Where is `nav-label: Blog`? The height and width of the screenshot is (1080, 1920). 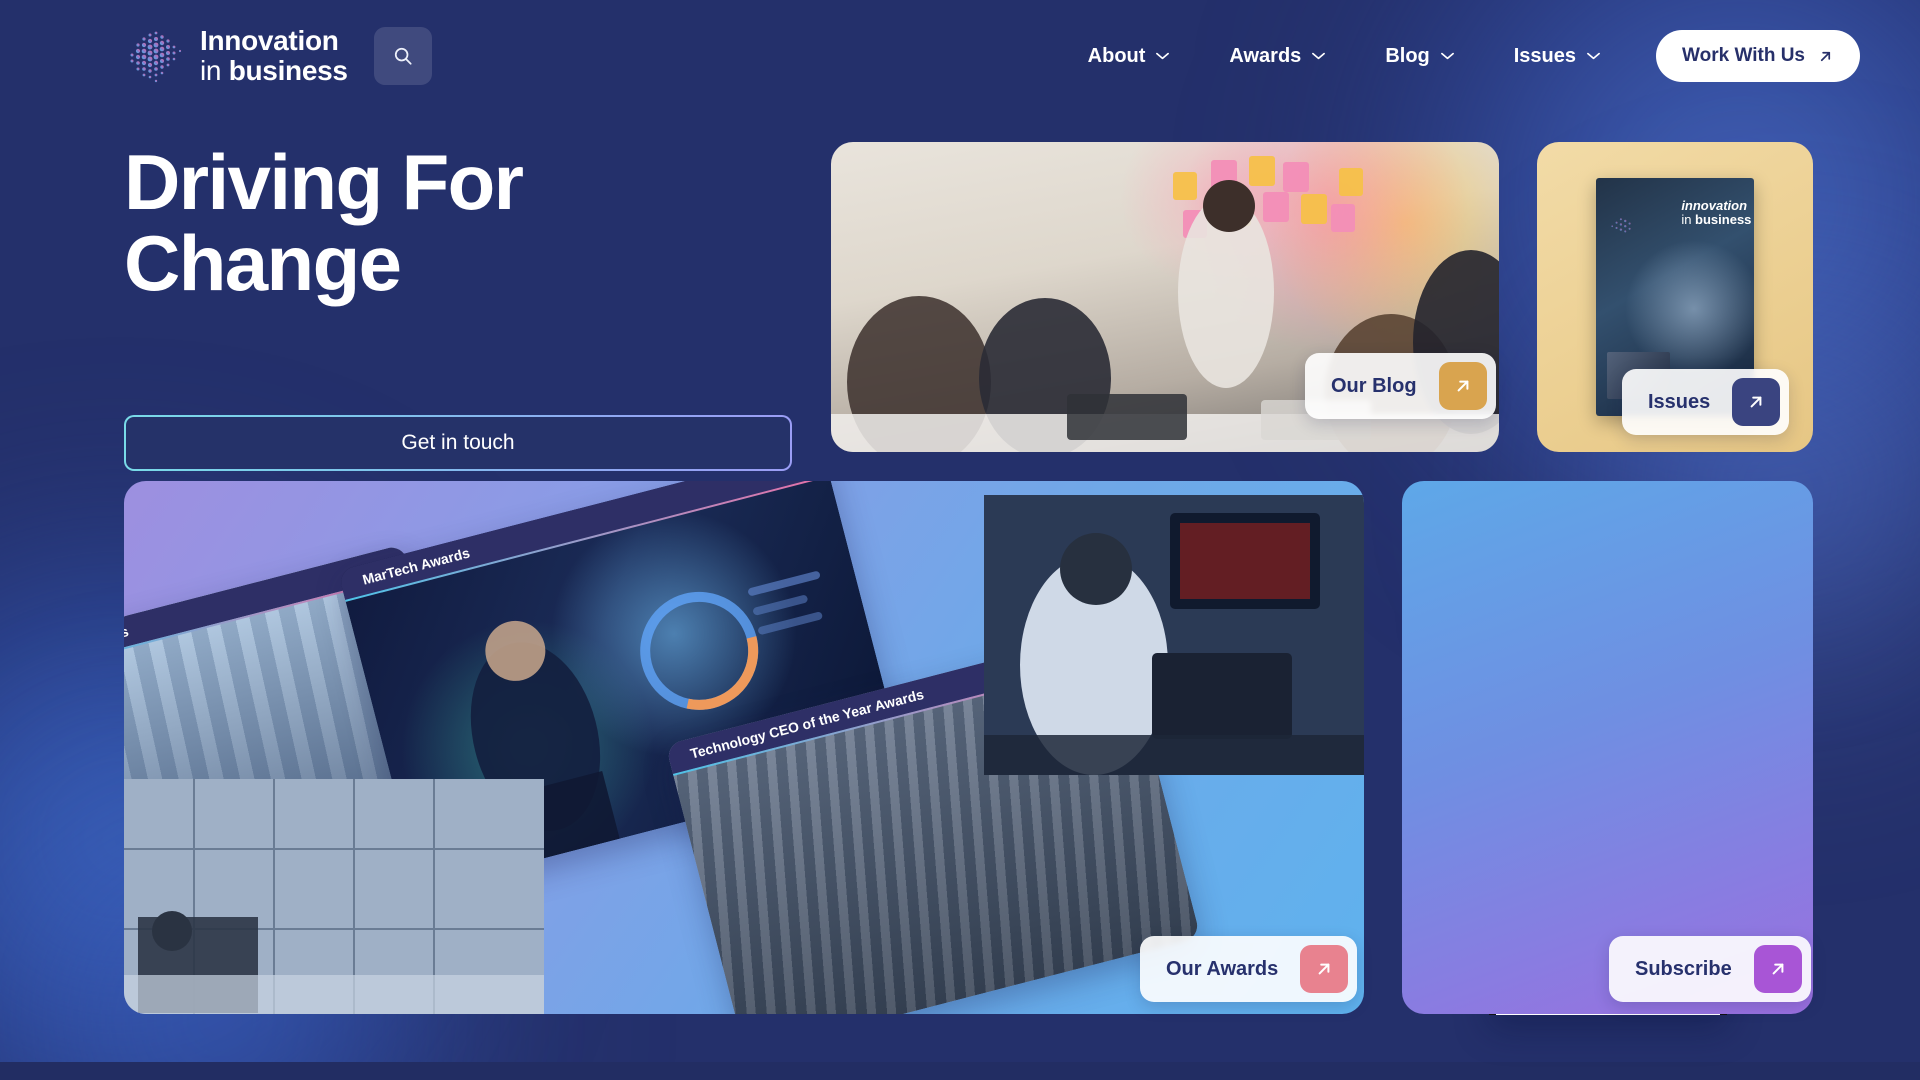
nav-label: Blog is located at coordinates (1407, 55).